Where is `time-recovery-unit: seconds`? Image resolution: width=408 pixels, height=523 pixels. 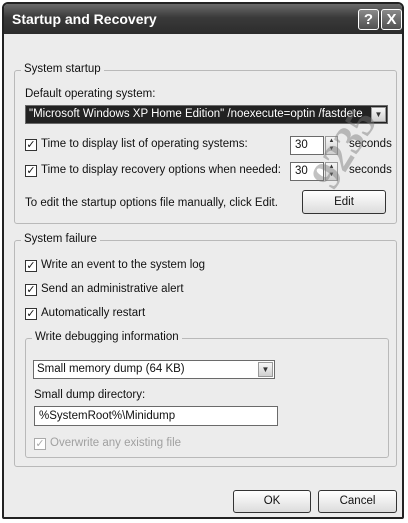 time-recovery-unit: seconds is located at coordinates (370, 170).